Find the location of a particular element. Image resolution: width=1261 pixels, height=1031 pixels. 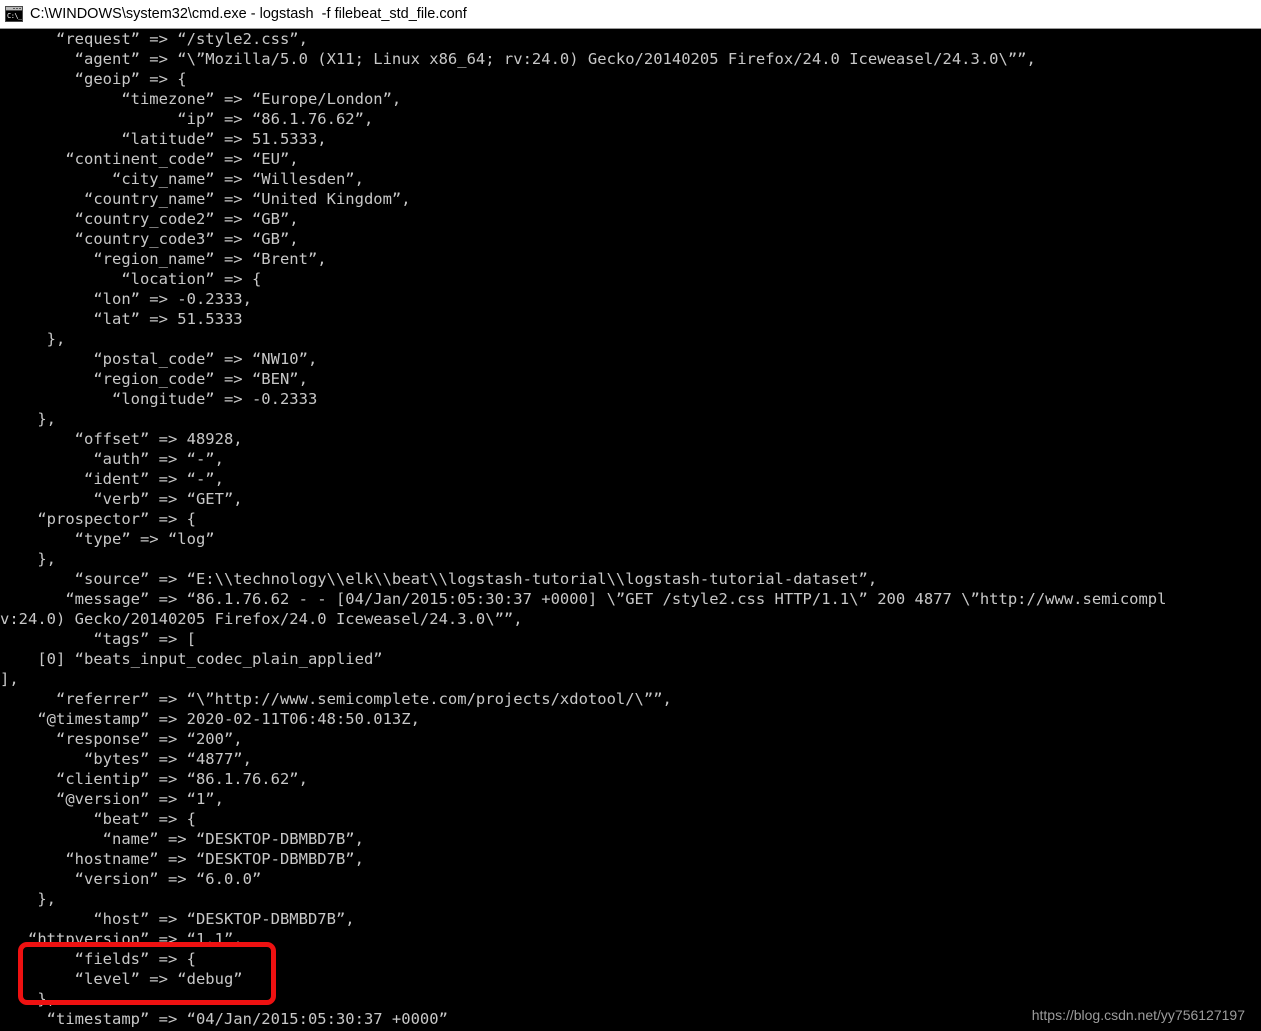

console-line: “country_code2” => “GB”, is located at coordinates (149, 219).